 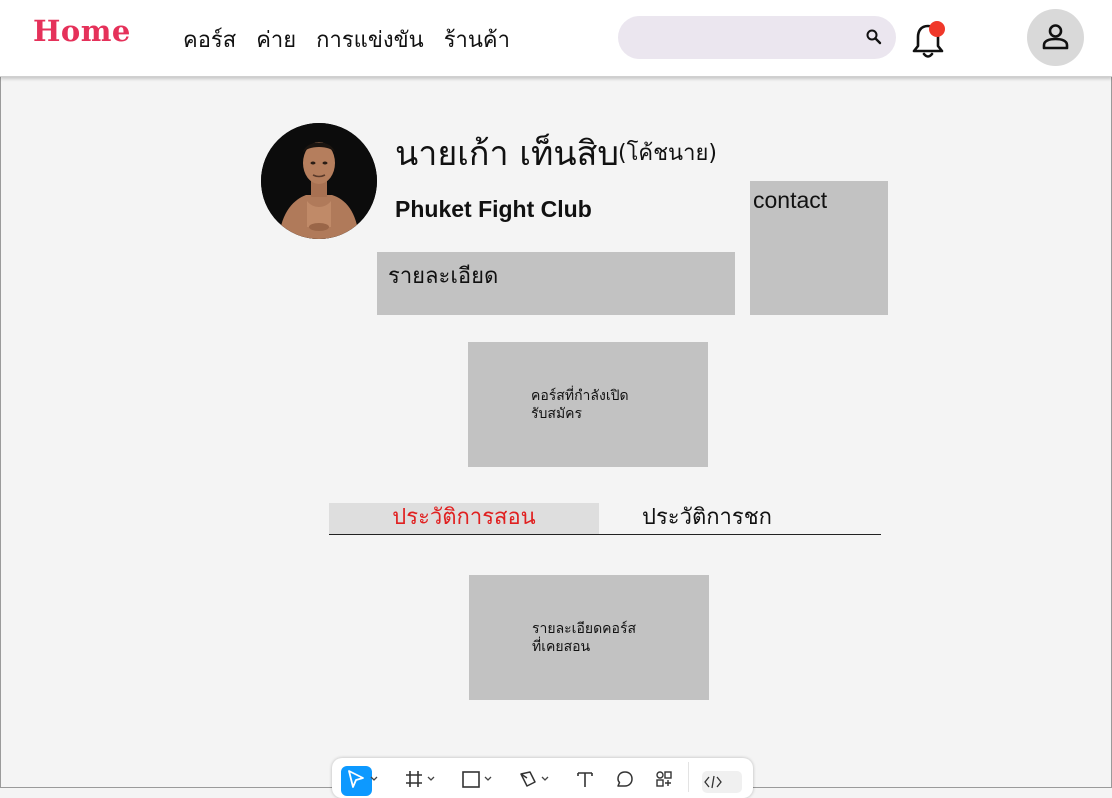 I want to click on text-icon, so click(x=585, y=779).